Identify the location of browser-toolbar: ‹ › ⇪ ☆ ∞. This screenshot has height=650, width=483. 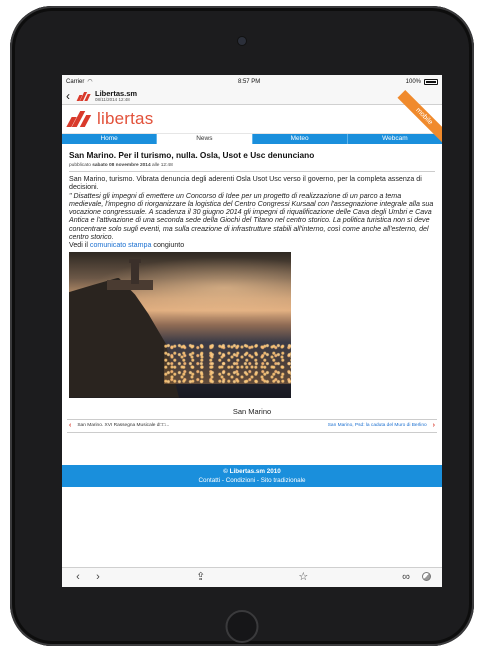
(252, 577).